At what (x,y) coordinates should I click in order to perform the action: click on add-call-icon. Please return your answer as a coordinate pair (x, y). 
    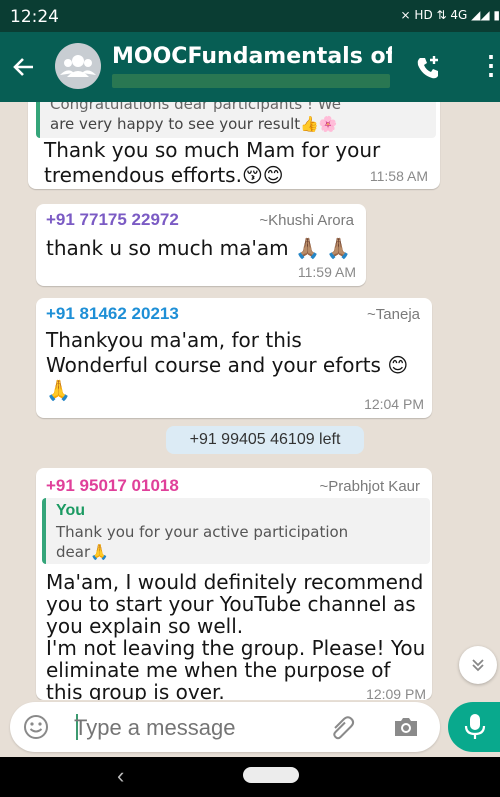
    Looking at the image, I should click on (427, 67).